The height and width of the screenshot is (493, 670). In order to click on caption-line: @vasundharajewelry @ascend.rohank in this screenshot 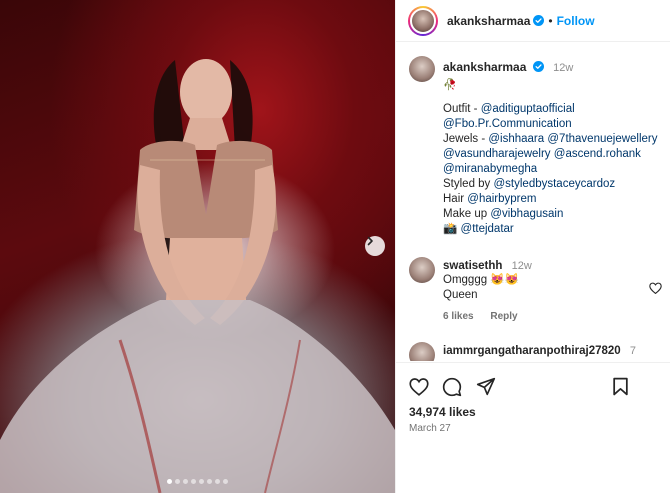, I will do `click(553, 154)`.